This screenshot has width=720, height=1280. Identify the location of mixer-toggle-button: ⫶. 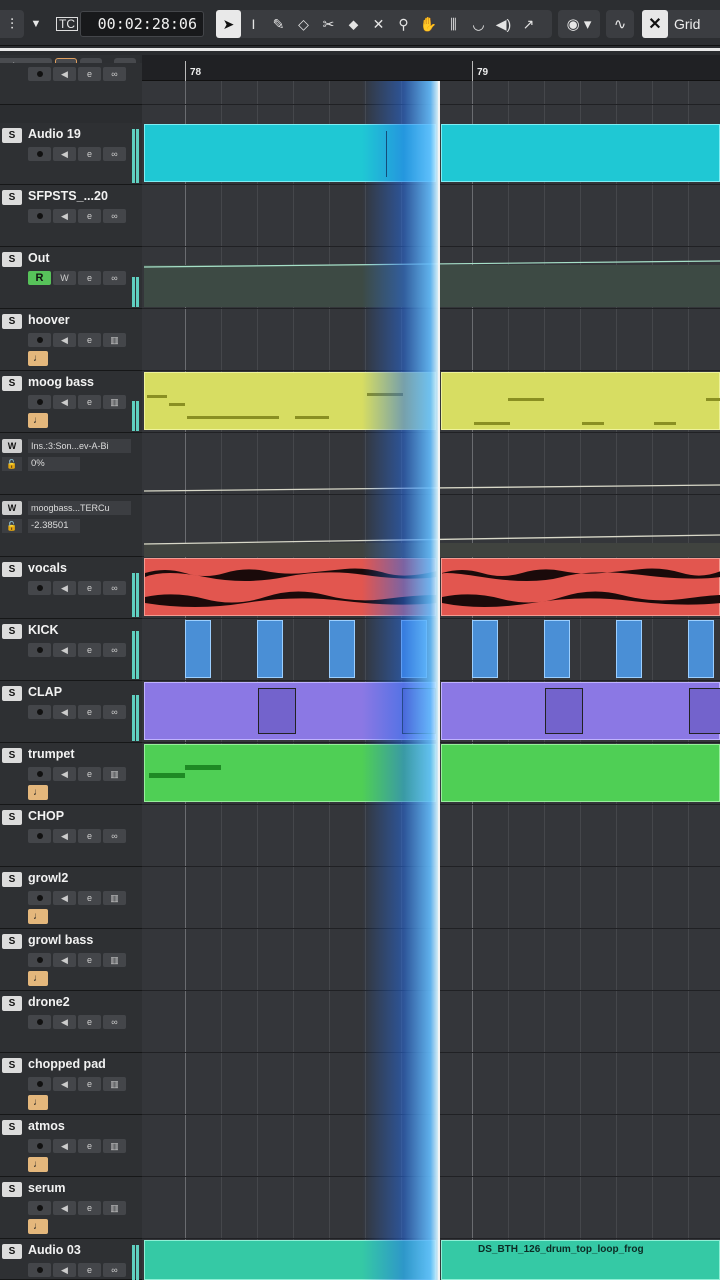
(12, 24).